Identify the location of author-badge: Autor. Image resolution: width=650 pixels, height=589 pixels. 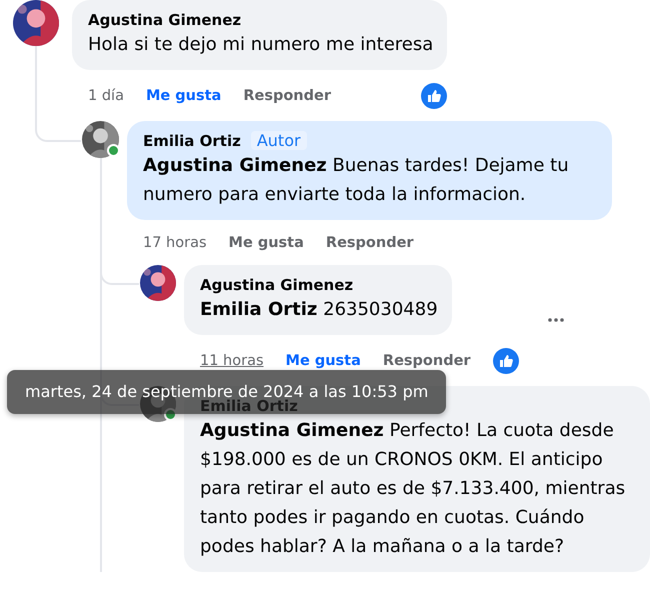
(278, 140).